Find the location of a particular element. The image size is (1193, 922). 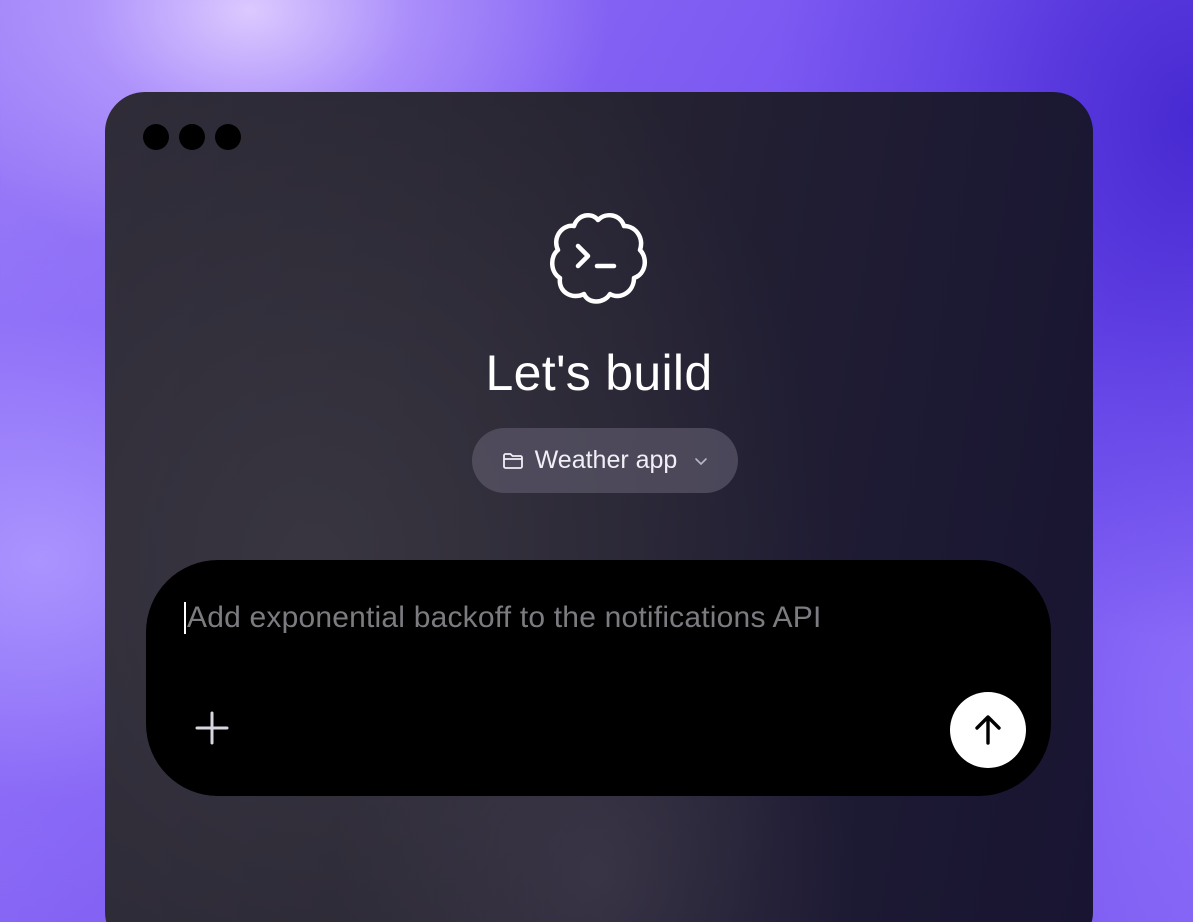

arrow-up-icon is located at coordinates (988, 730).